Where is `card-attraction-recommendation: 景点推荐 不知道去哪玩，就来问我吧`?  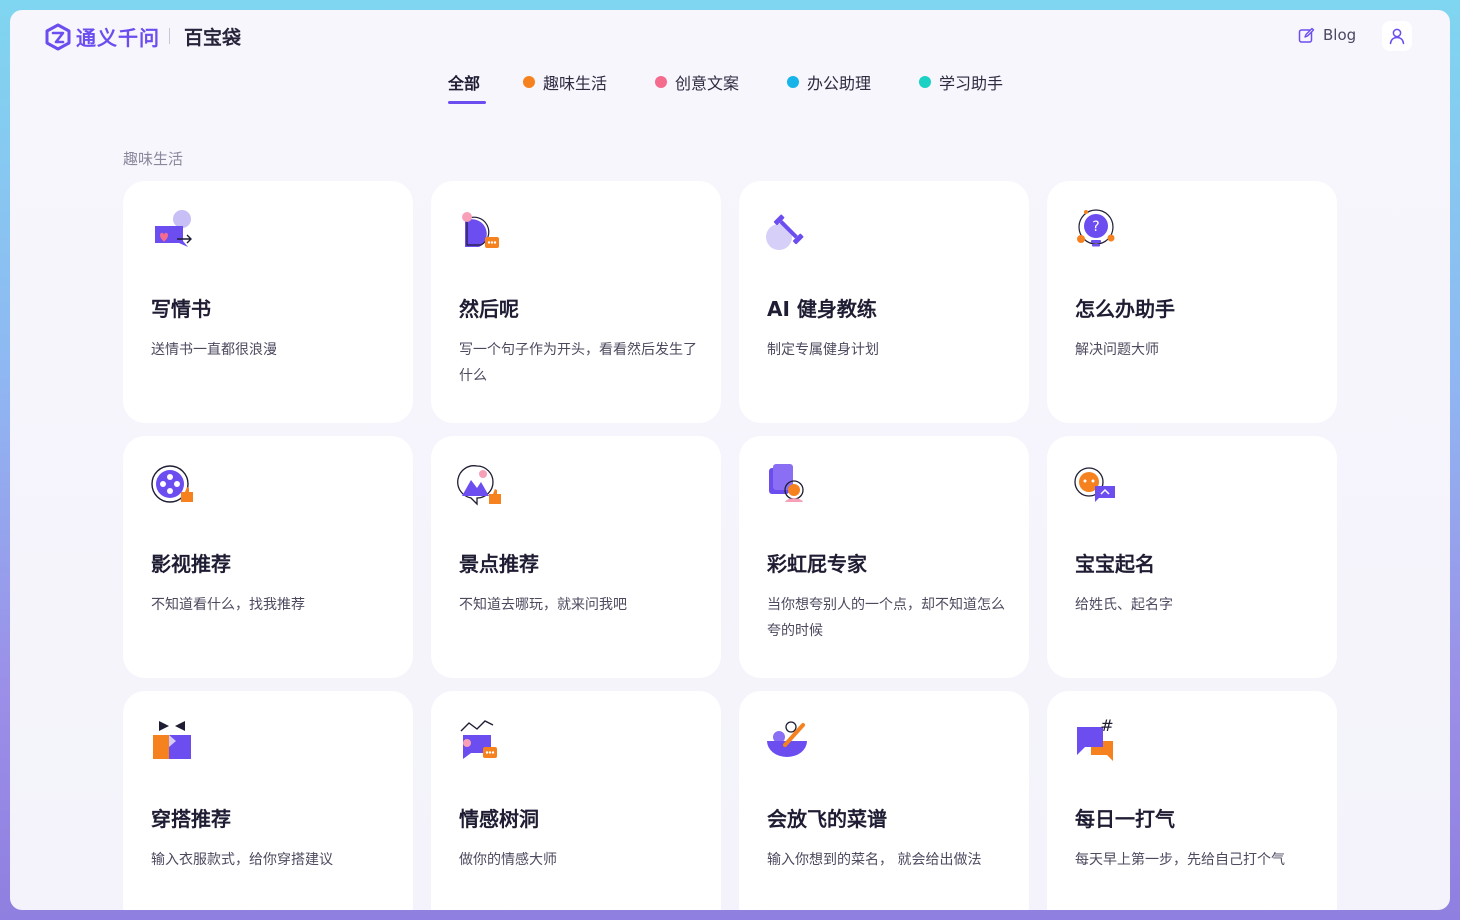 card-attraction-recommendation: 景点推荐 不知道去哪玩，就来问我吧 is located at coordinates (576, 557).